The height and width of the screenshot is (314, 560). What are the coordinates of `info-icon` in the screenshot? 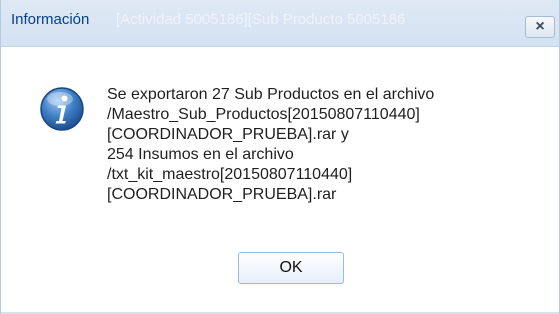 It's located at (62, 109).